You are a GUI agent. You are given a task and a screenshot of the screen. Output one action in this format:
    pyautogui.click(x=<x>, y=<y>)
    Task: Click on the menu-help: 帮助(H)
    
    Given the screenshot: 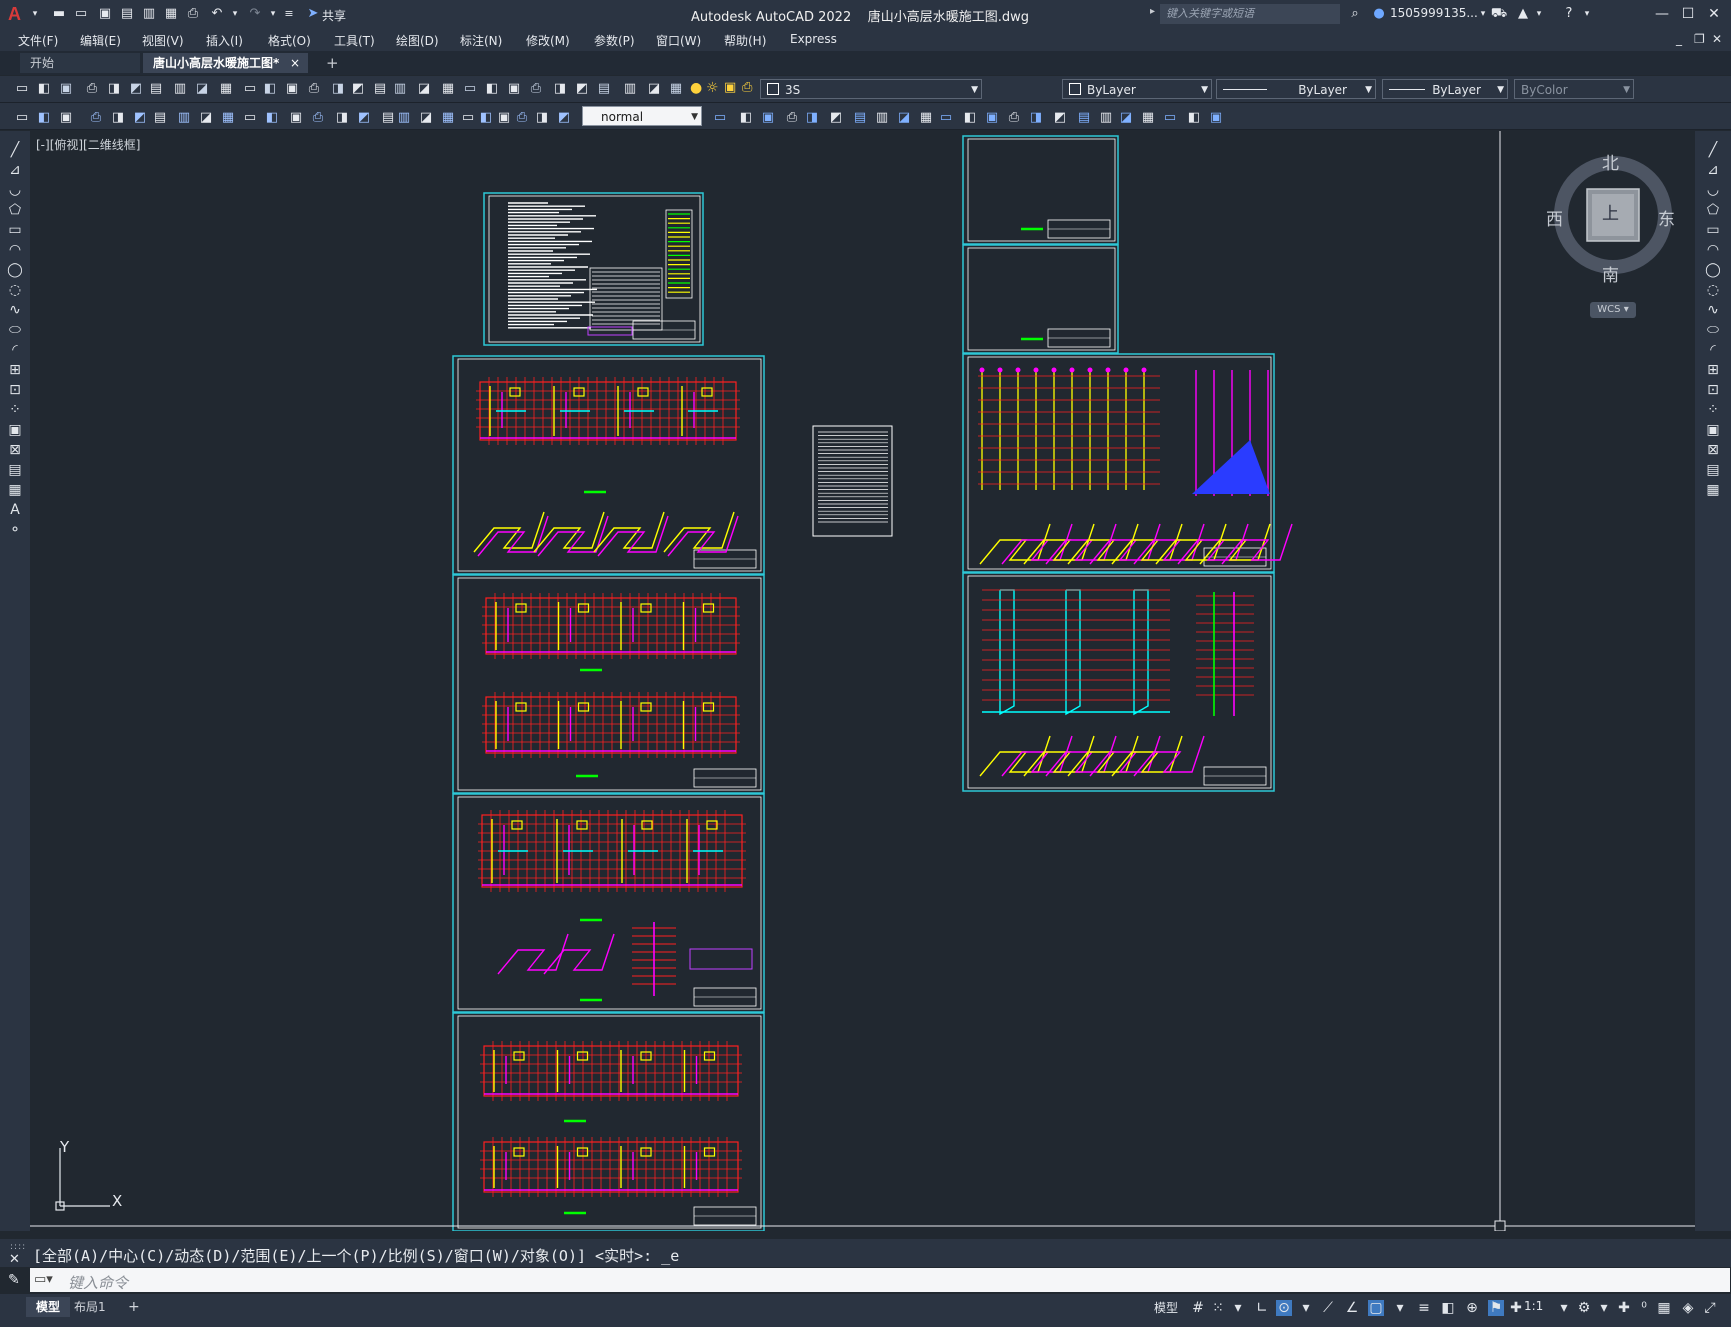 What is the action you would take?
    pyautogui.click(x=745, y=40)
    